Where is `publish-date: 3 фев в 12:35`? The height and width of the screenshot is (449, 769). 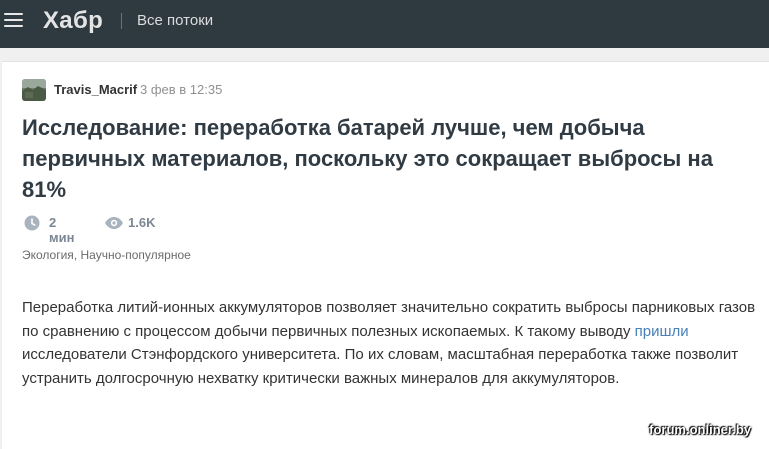 publish-date: 3 фев в 12:35 is located at coordinates (181, 89).